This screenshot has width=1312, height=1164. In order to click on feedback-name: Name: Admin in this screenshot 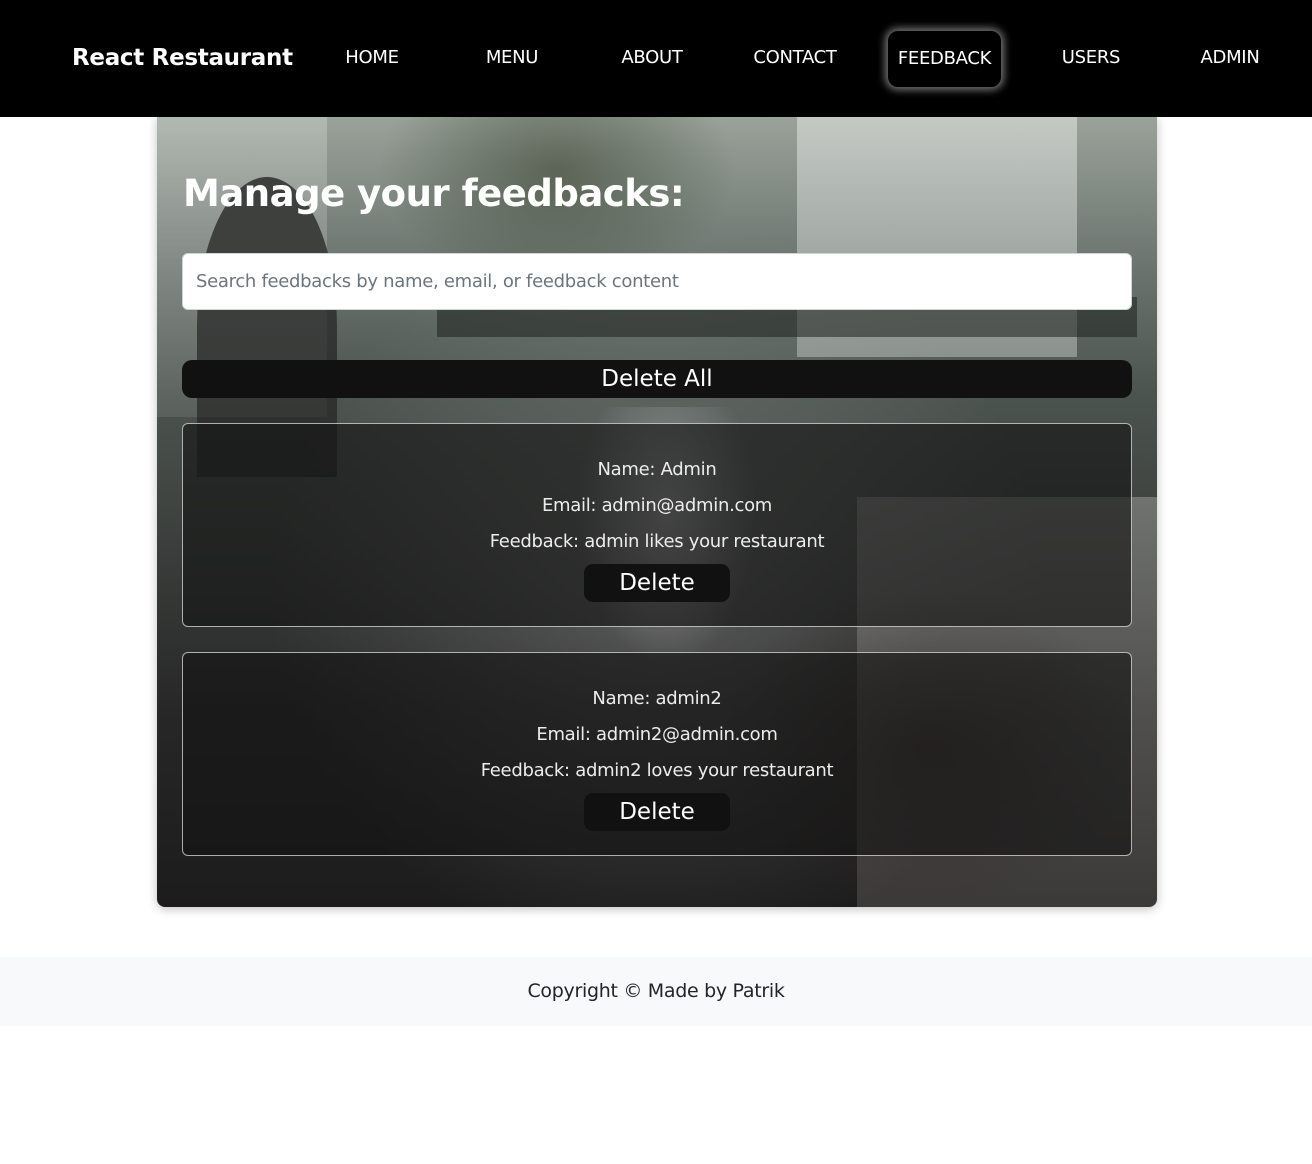, I will do `click(657, 469)`.